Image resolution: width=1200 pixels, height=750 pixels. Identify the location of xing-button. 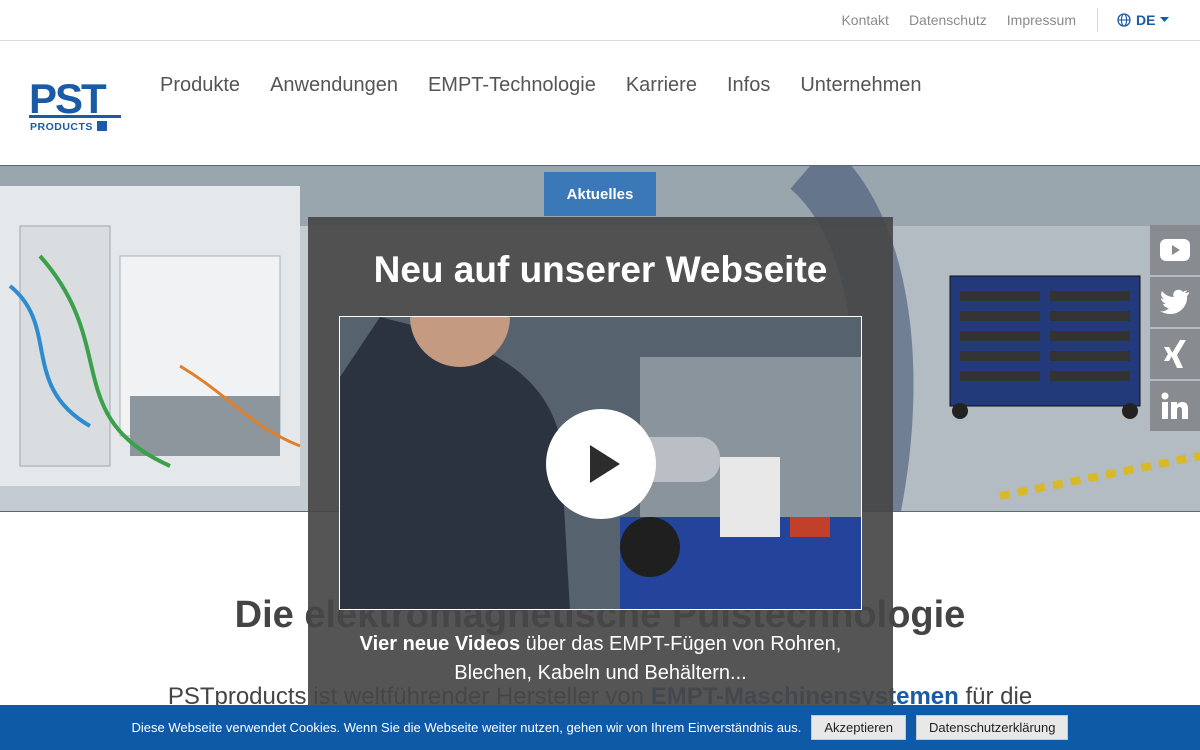
(1175, 354).